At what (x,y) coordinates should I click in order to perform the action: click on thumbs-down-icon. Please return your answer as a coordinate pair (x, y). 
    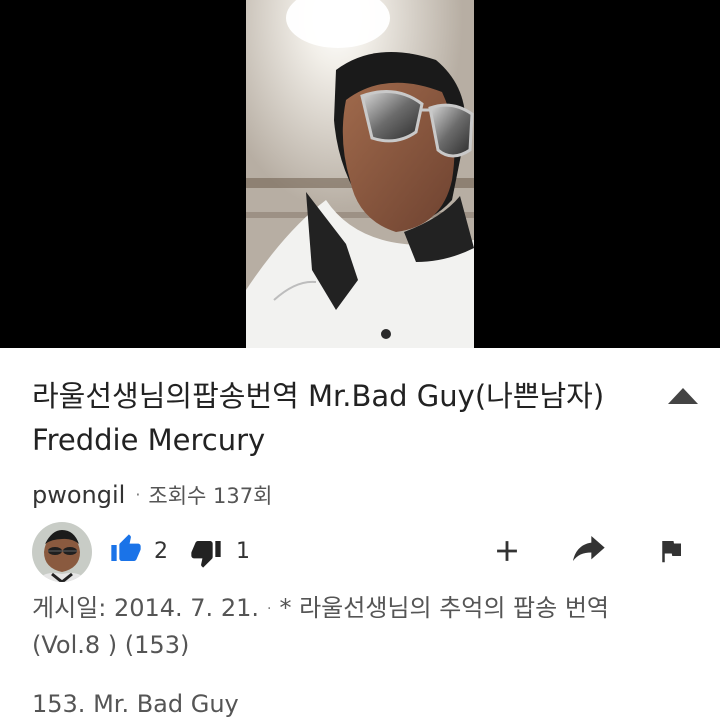
    Looking at the image, I should click on (206, 554).